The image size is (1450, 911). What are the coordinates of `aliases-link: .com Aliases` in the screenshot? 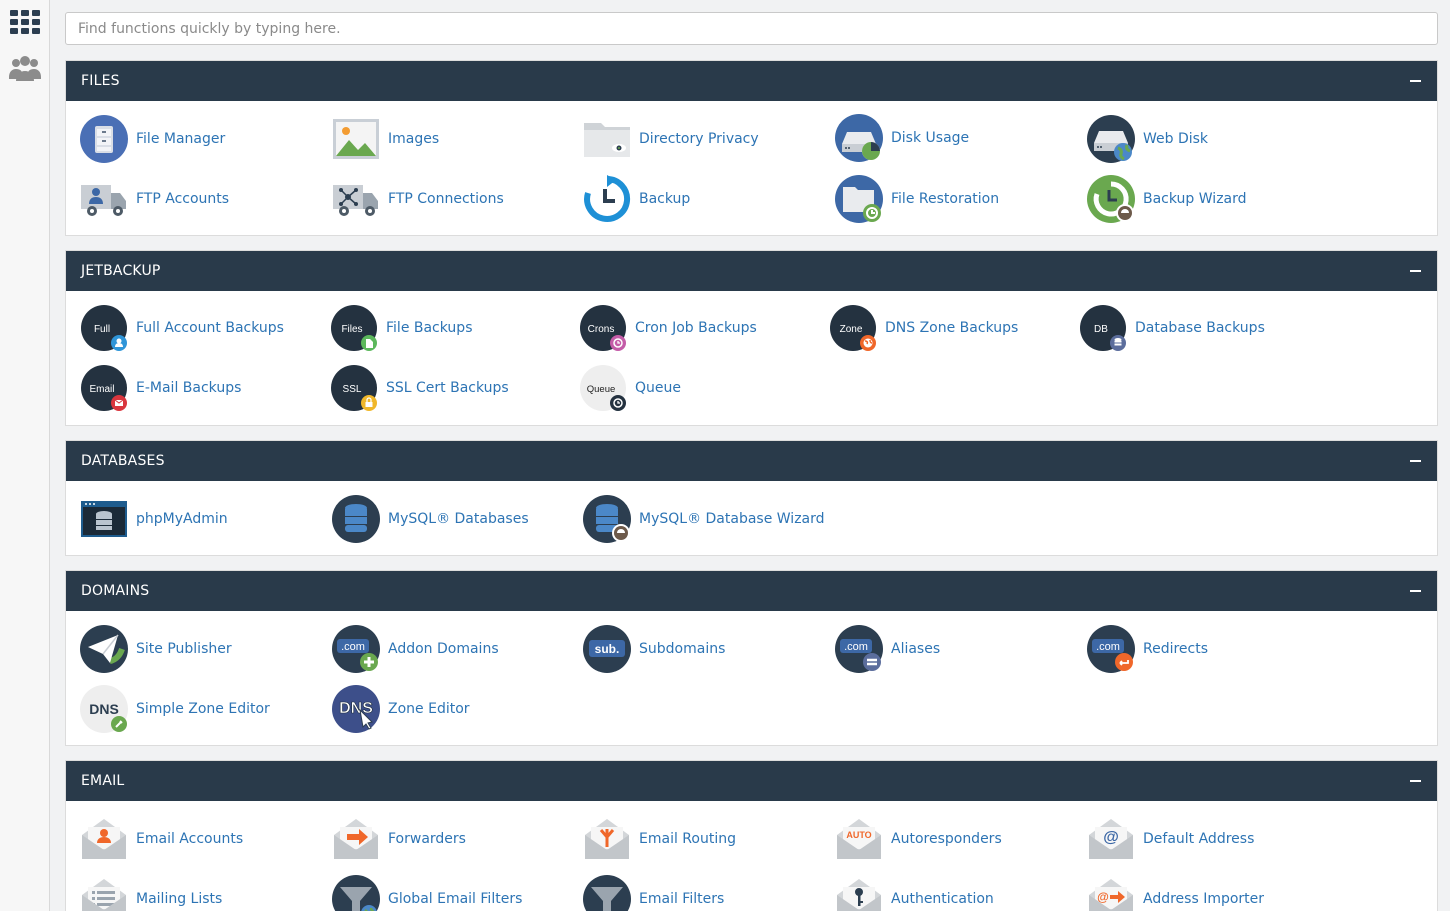 It's located at (887, 649).